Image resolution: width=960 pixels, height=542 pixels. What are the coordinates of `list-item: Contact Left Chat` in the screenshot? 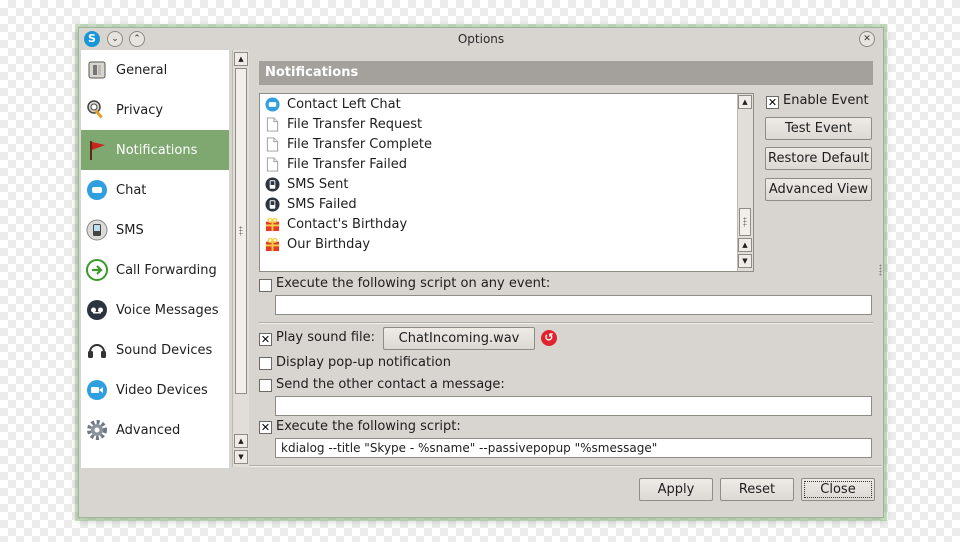 It's located at (332, 104).